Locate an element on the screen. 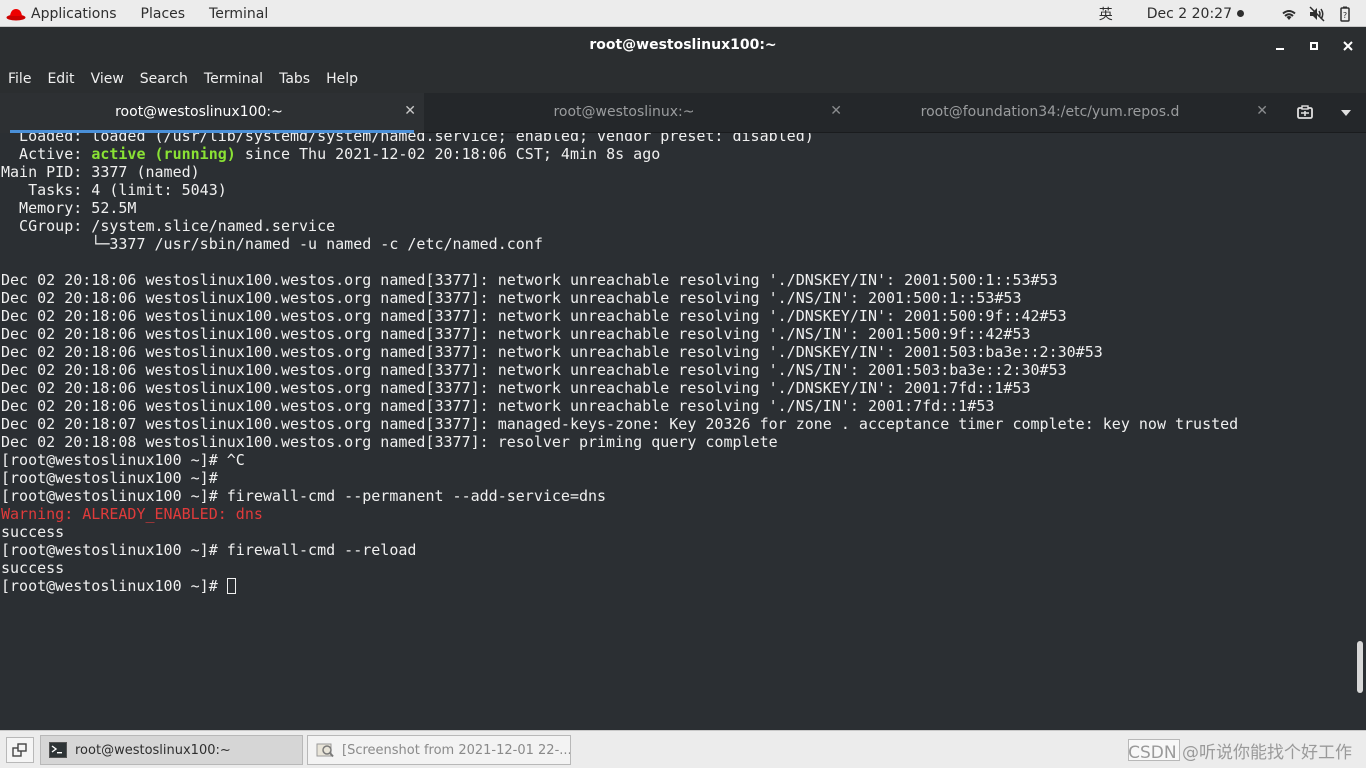 This screenshot has height=768, width=1366. places-menu: Places is located at coordinates (163, 14).